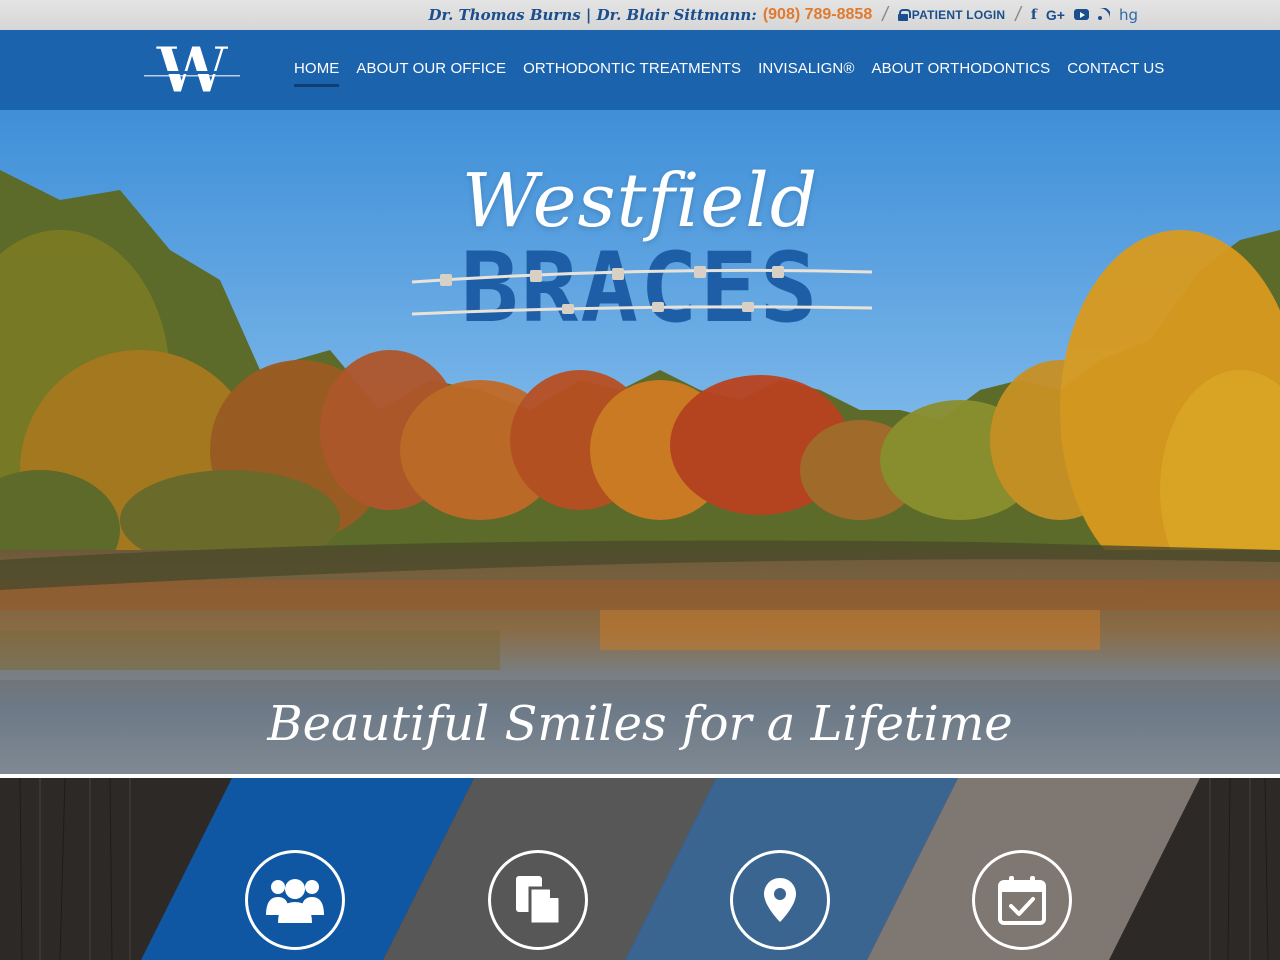  I want to click on patient-login-link: PATIENT LOGIN, so click(951, 15).